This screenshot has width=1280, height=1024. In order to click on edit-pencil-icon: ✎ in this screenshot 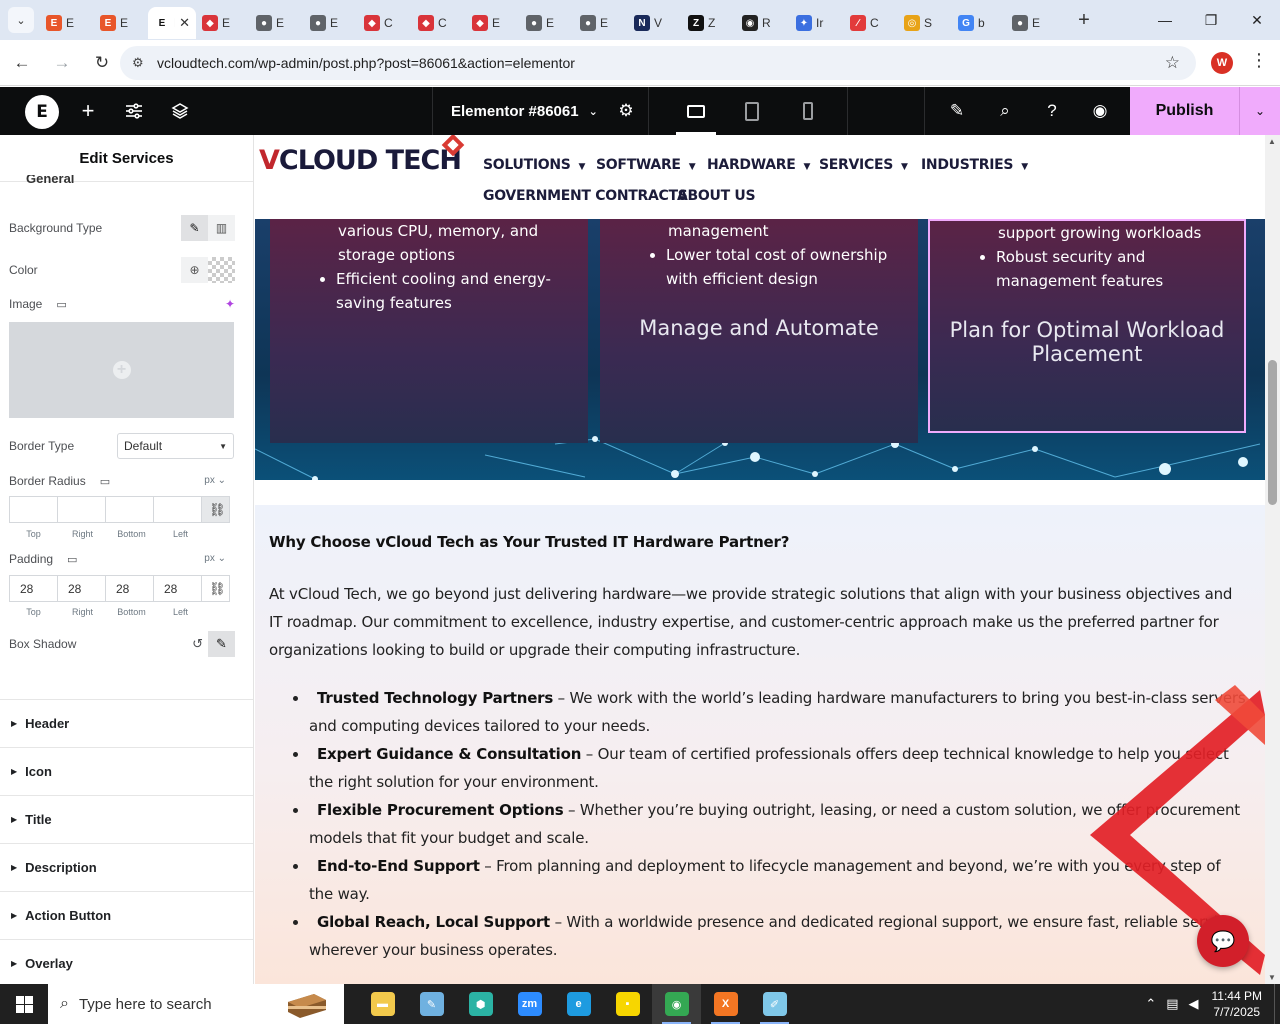, I will do `click(221, 644)`.